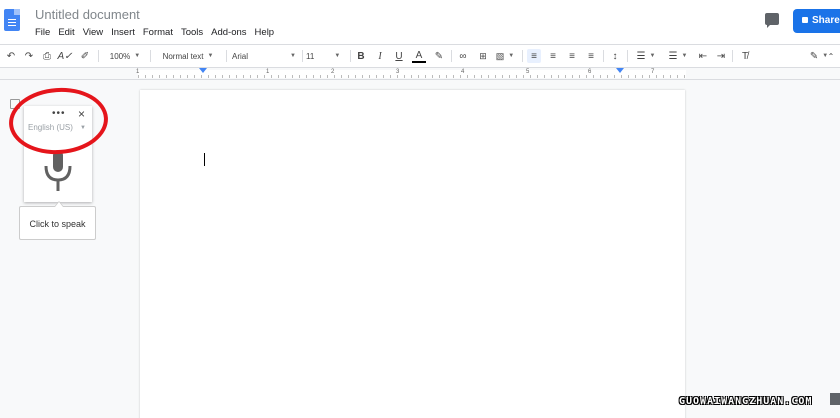 This screenshot has height=418, width=840. Describe the element at coordinates (327, 56) in the screenshot. I see `font-size-select: 11 ▼` at that location.